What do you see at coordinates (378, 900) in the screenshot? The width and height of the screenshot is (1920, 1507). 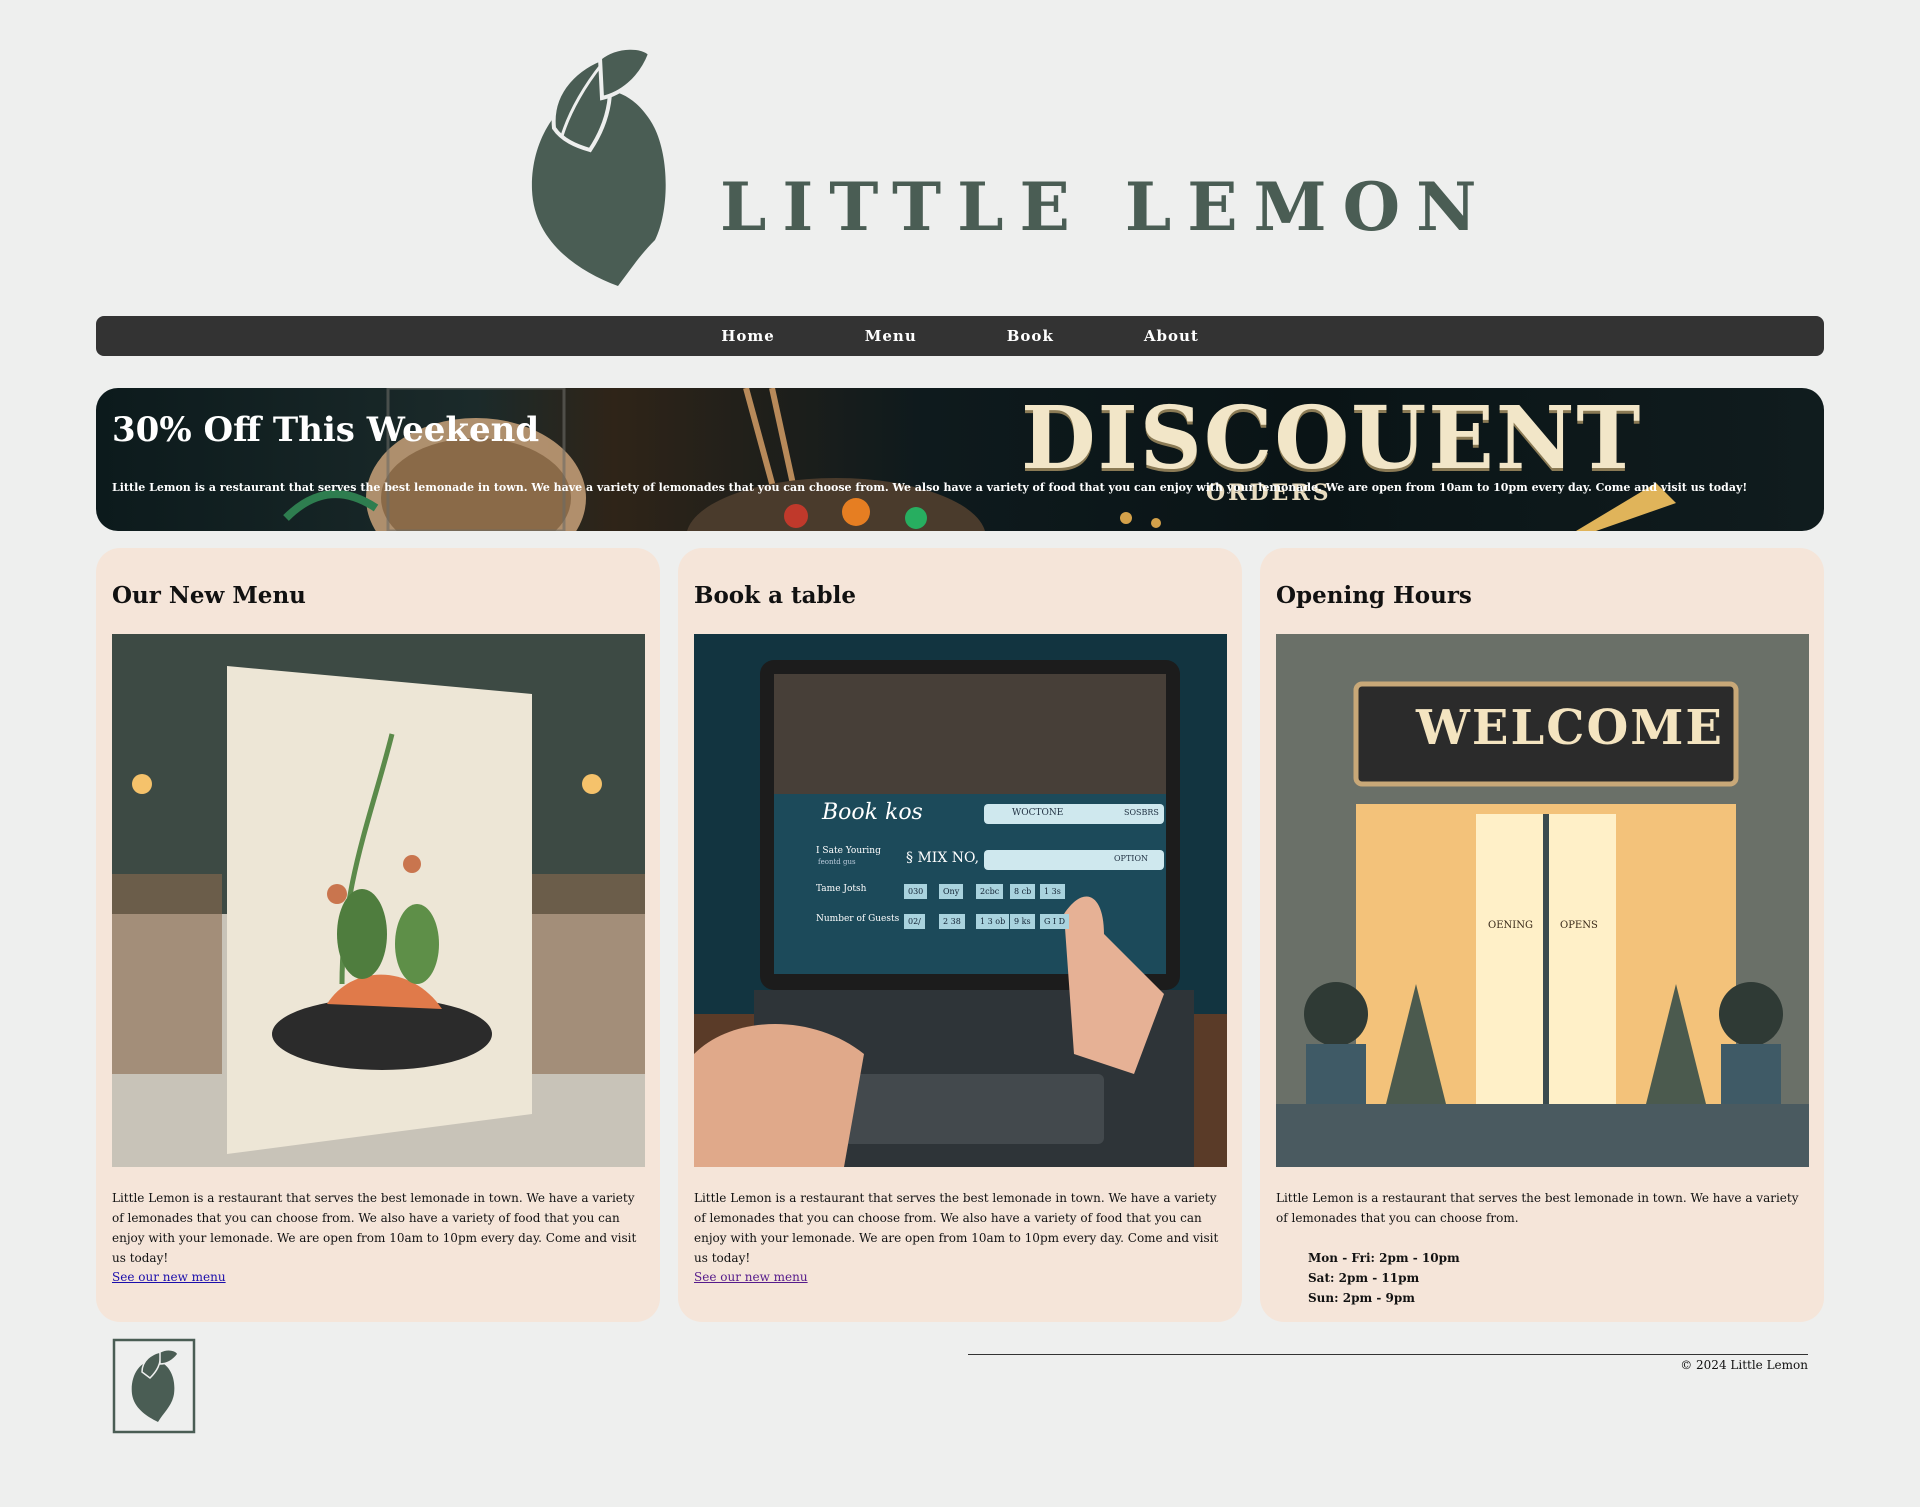 I see `menu-image` at bounding box center [378, 900].